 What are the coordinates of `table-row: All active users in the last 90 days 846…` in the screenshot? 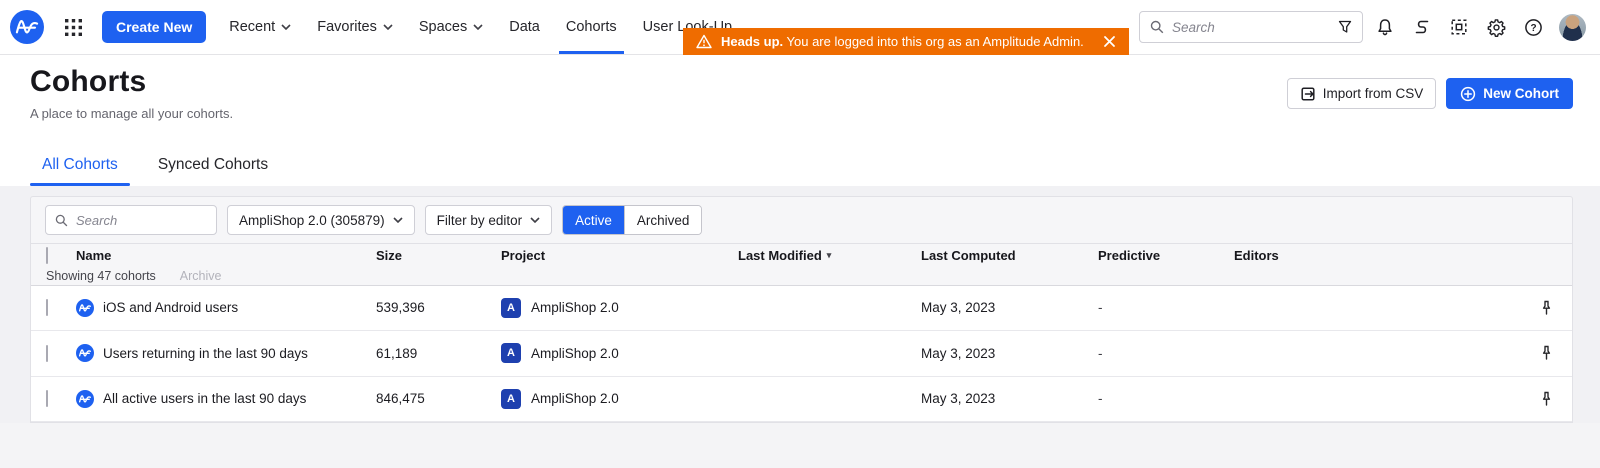 It's located at (801, 399).